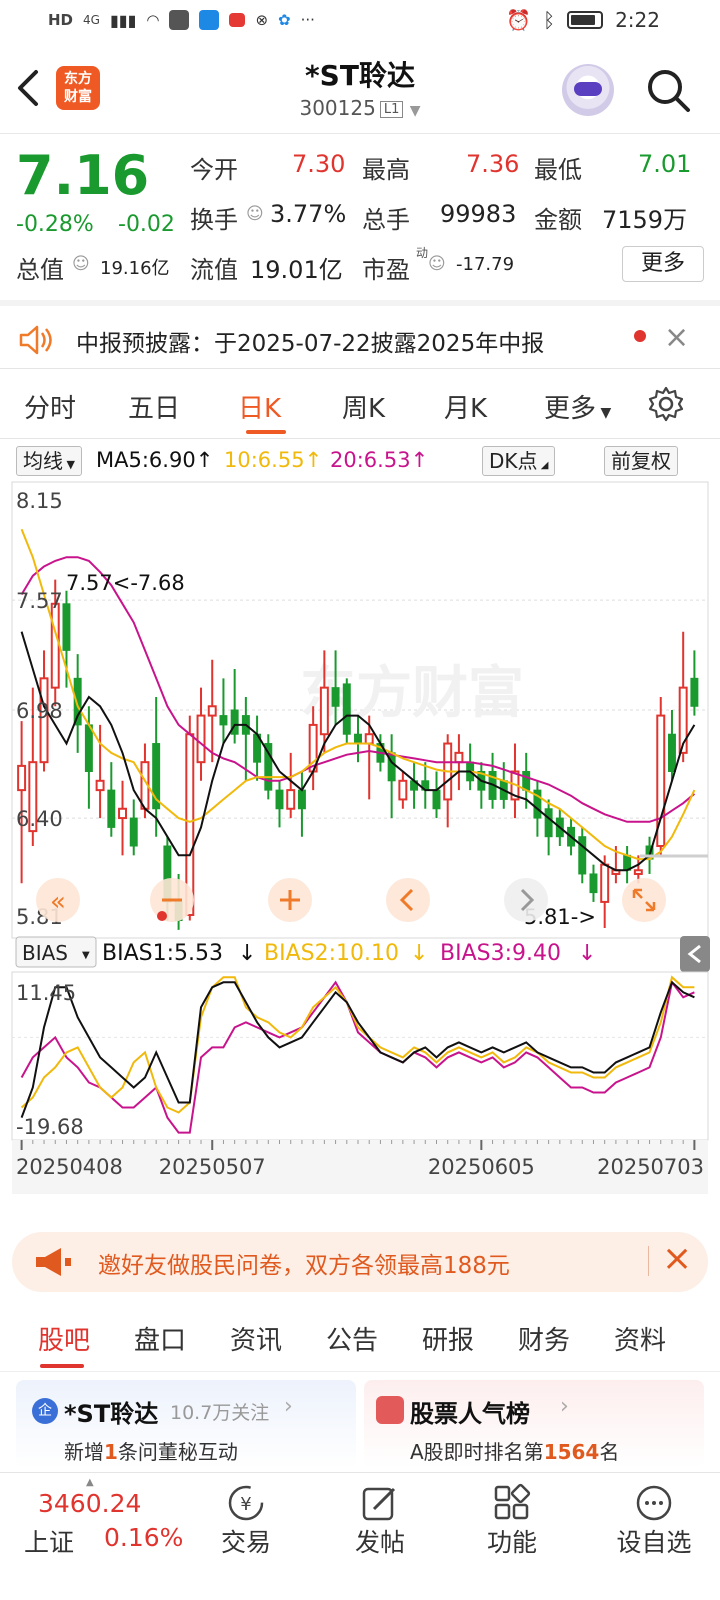 The height and width of the screenshot is (1600, 720). Describe the element at coordinates (273, 460) in the screenshot. I see `ma10-label: 10:6.55↑` at that location.